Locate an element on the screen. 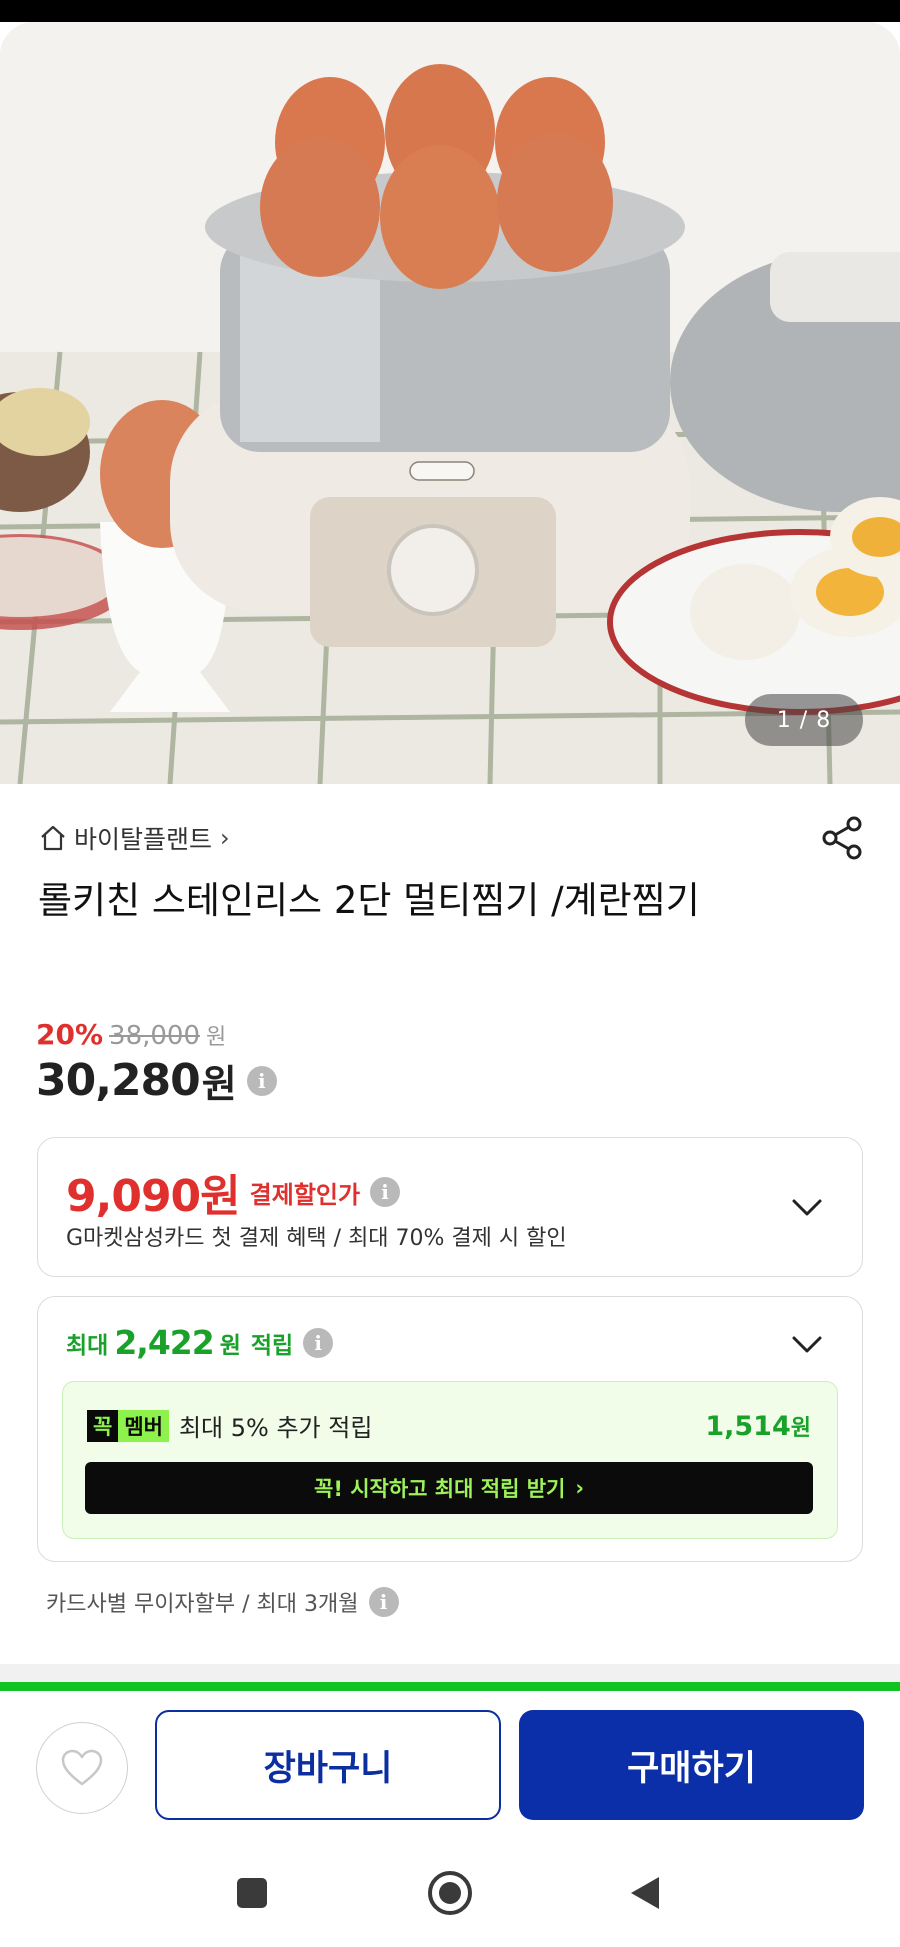 The image size is (900, 1947). store-link: 바이탈플랜트 › is located at coordinates (134, 838).